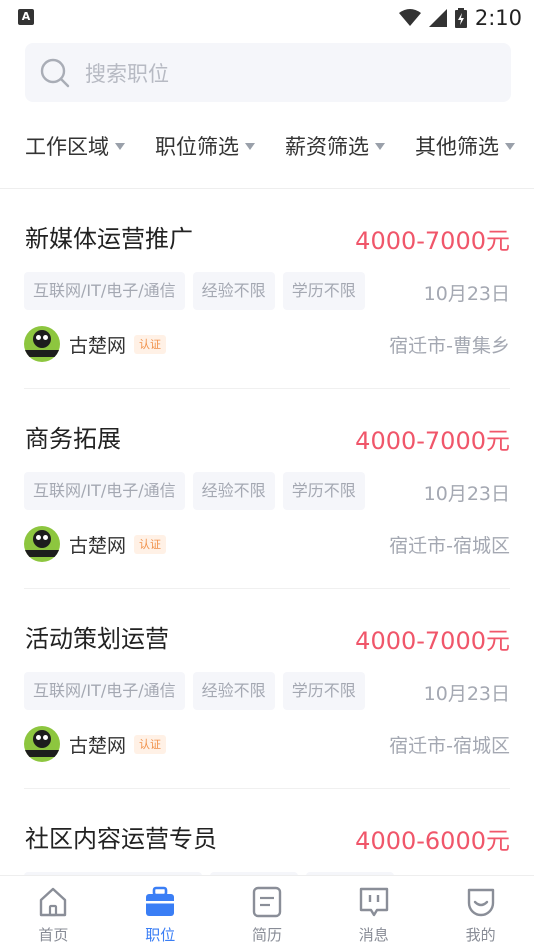 The image size is (534, 950). Describe the element at coordinates (373, 935) in the screenshot. I see `tab-label: 消息` at that location.